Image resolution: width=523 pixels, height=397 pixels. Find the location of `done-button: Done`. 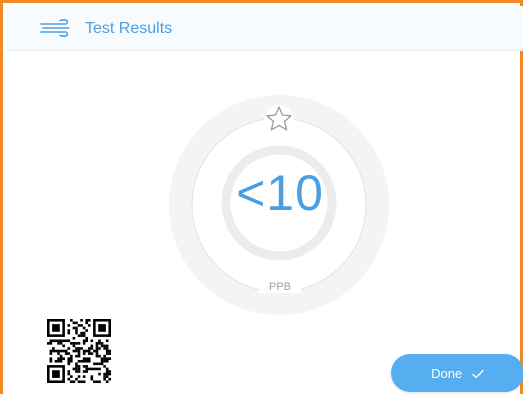

done-button: Done is located at coordinates (457, 373).